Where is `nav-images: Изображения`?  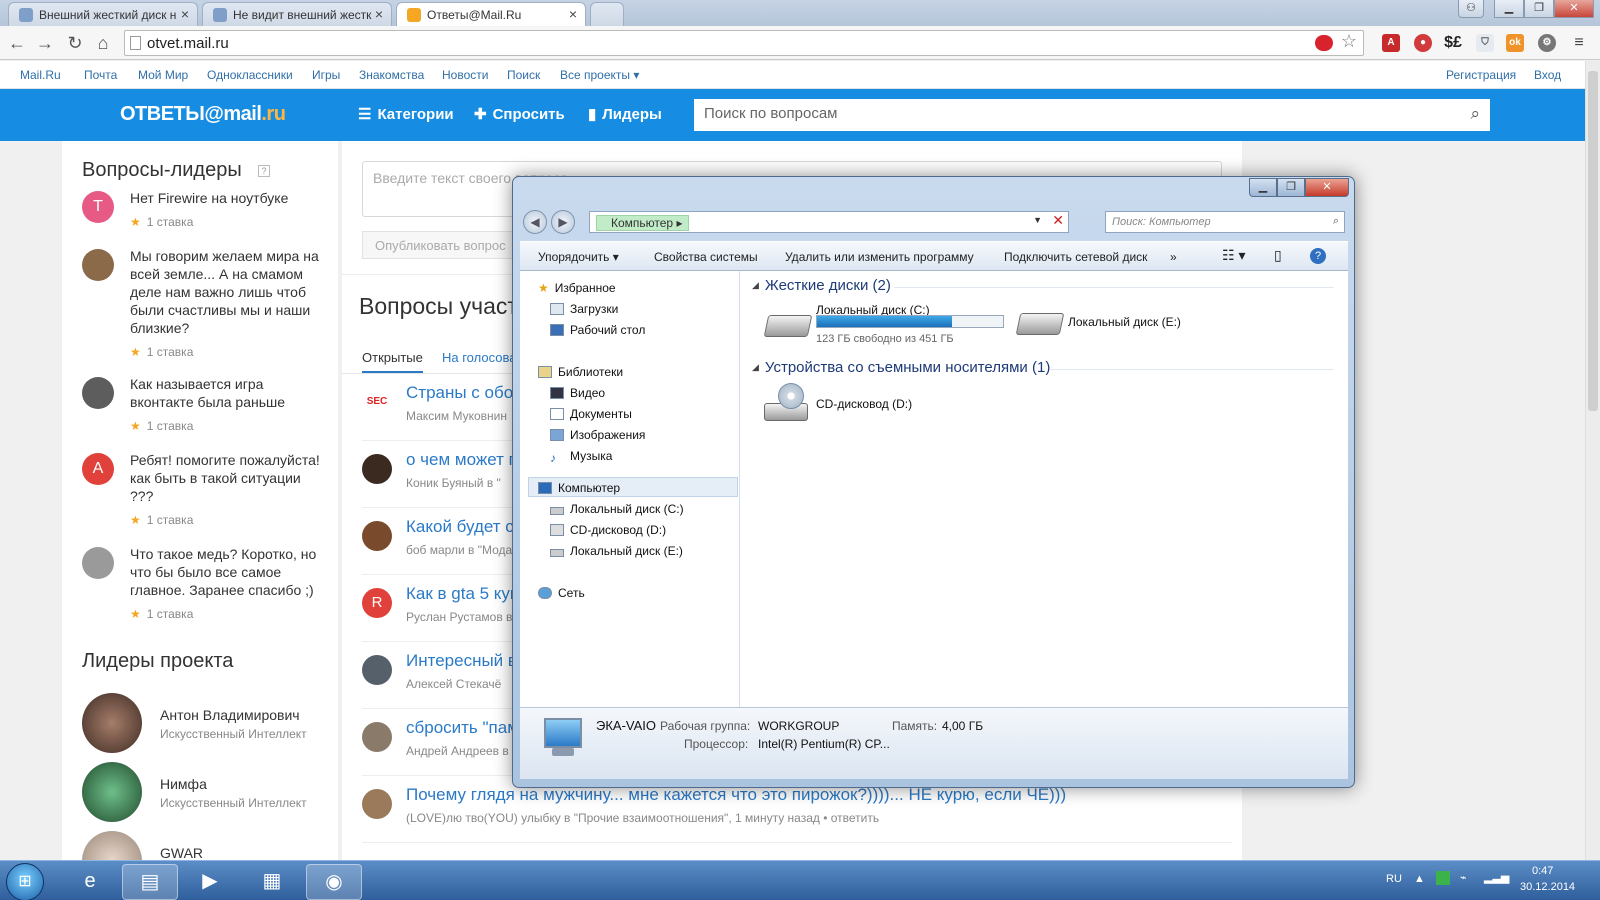
nav-images: Изображения is located at coordinates (597, 435).